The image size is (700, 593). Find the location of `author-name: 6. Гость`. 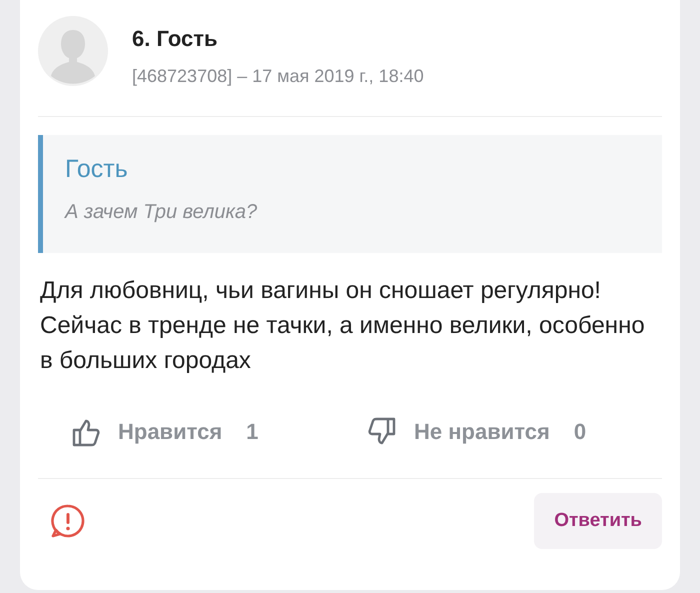

author-name: 6. Гость is located at coordinates (175, 39).